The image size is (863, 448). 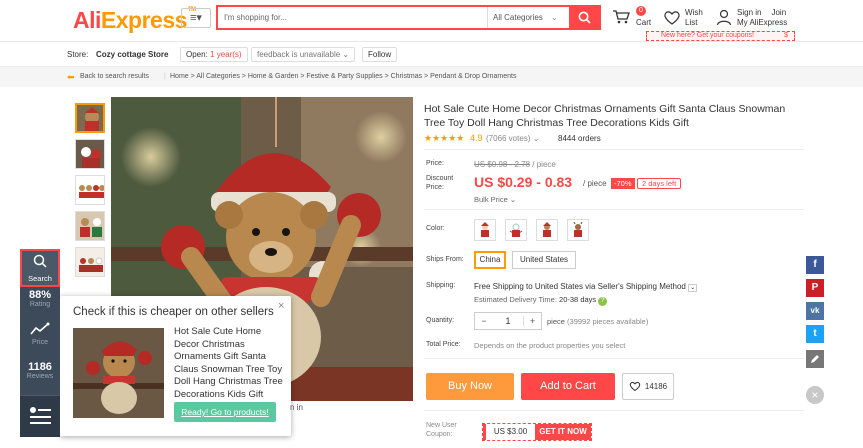 I want to click on ornament-set-image, so click(x=90, y=190).